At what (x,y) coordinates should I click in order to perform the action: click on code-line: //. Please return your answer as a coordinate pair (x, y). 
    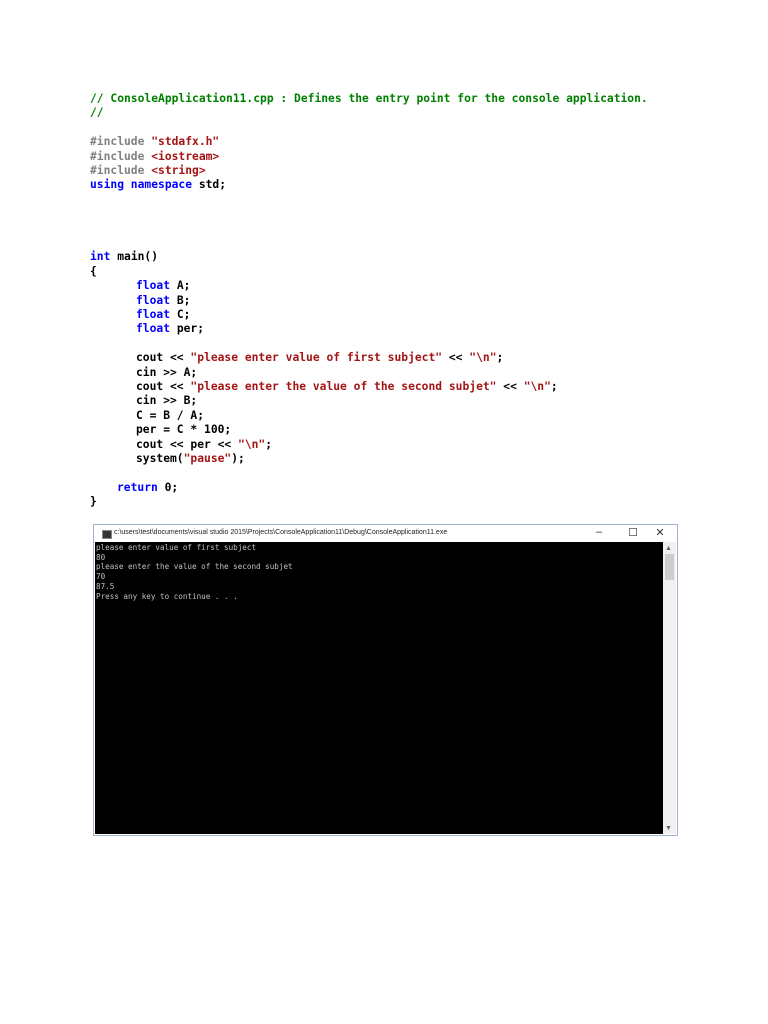
    Looking at the image, I should click on (97, 113).